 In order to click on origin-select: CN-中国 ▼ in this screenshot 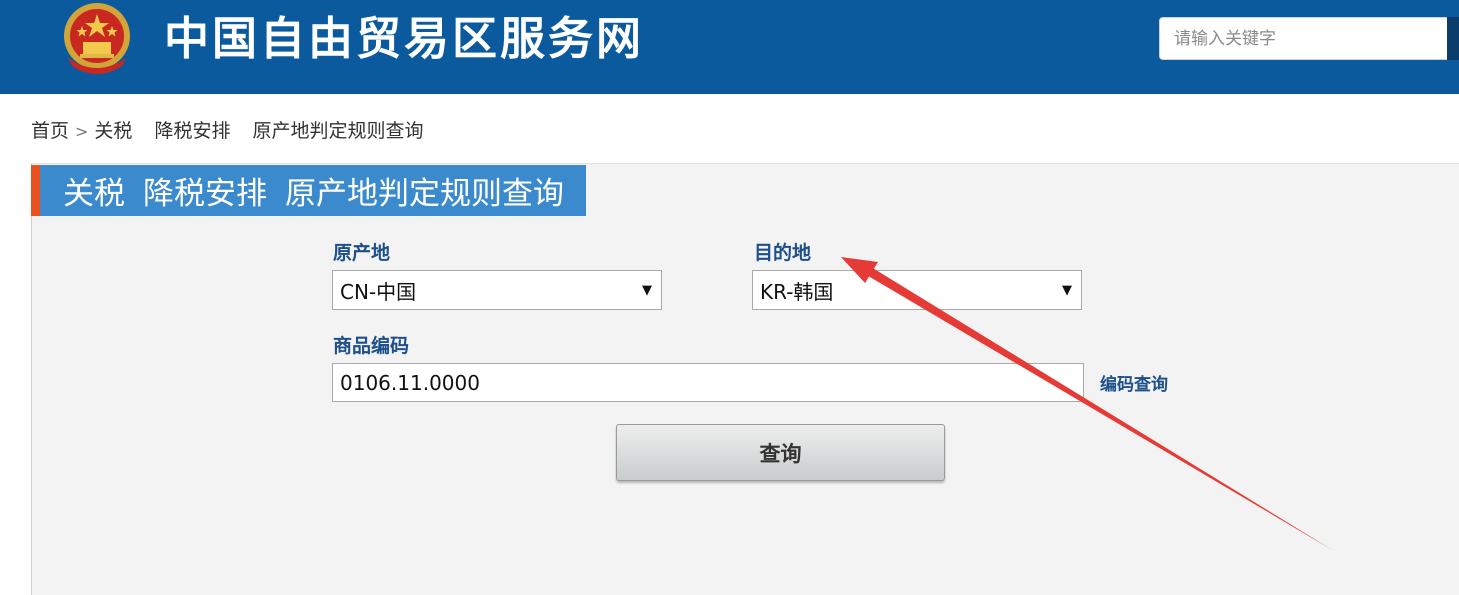, I will do `click(497, 290)`.